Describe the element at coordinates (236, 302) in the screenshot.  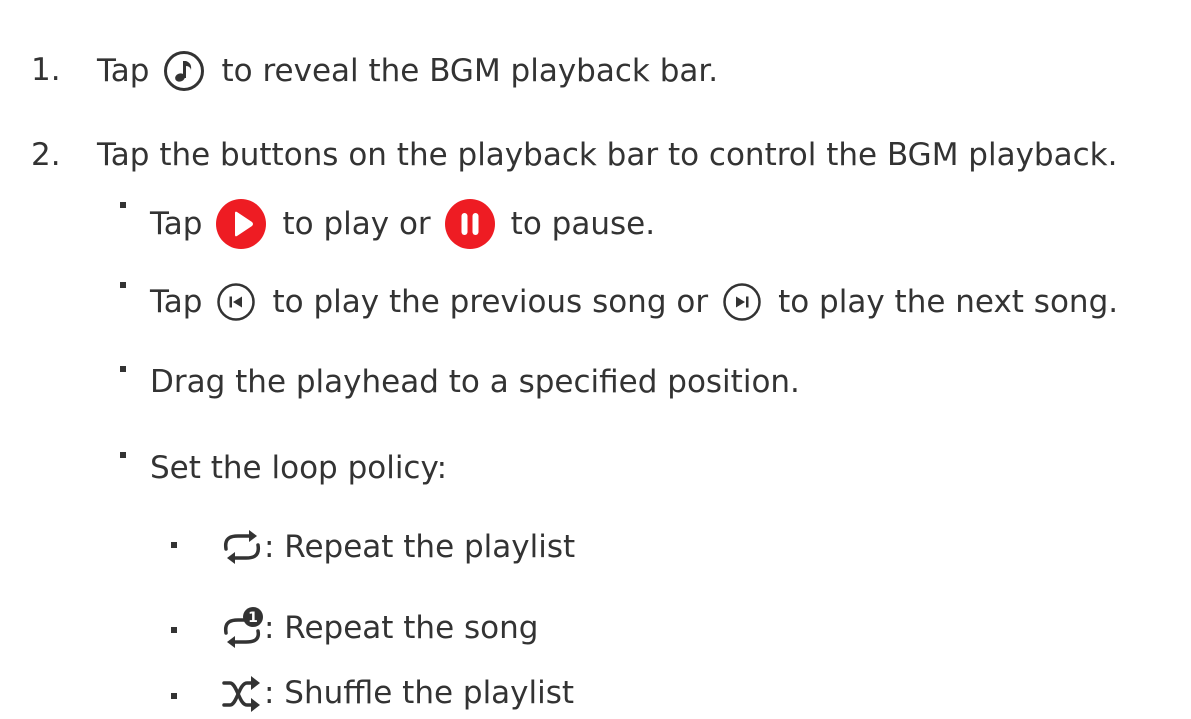
I see `previous-icon` at that location.